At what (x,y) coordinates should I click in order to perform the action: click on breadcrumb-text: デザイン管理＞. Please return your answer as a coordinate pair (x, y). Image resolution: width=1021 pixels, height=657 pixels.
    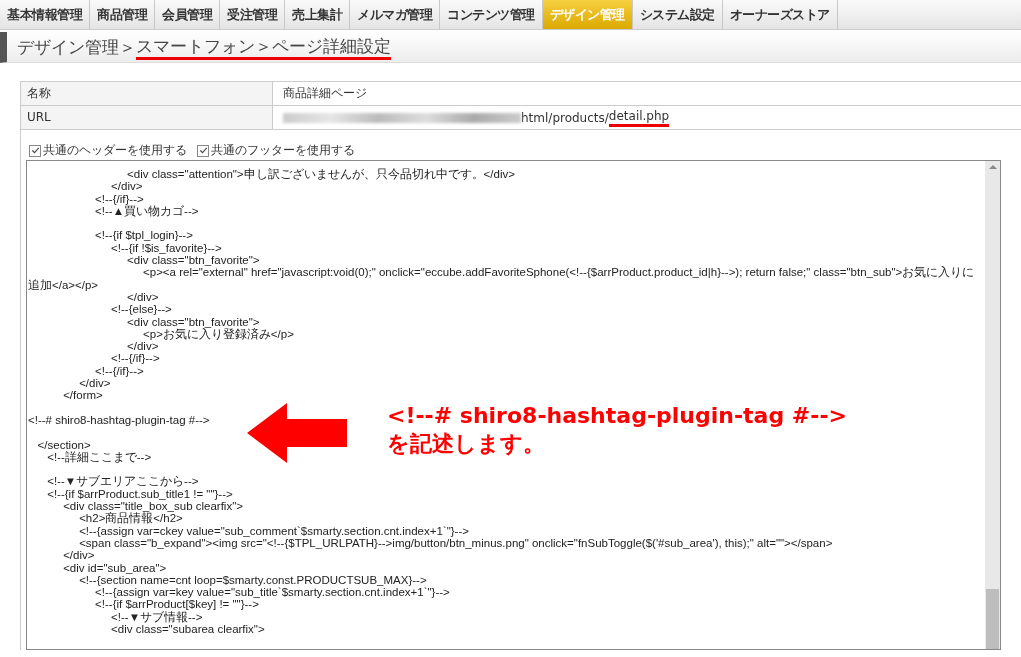
    Looking at the image, I should click on (76, 47).